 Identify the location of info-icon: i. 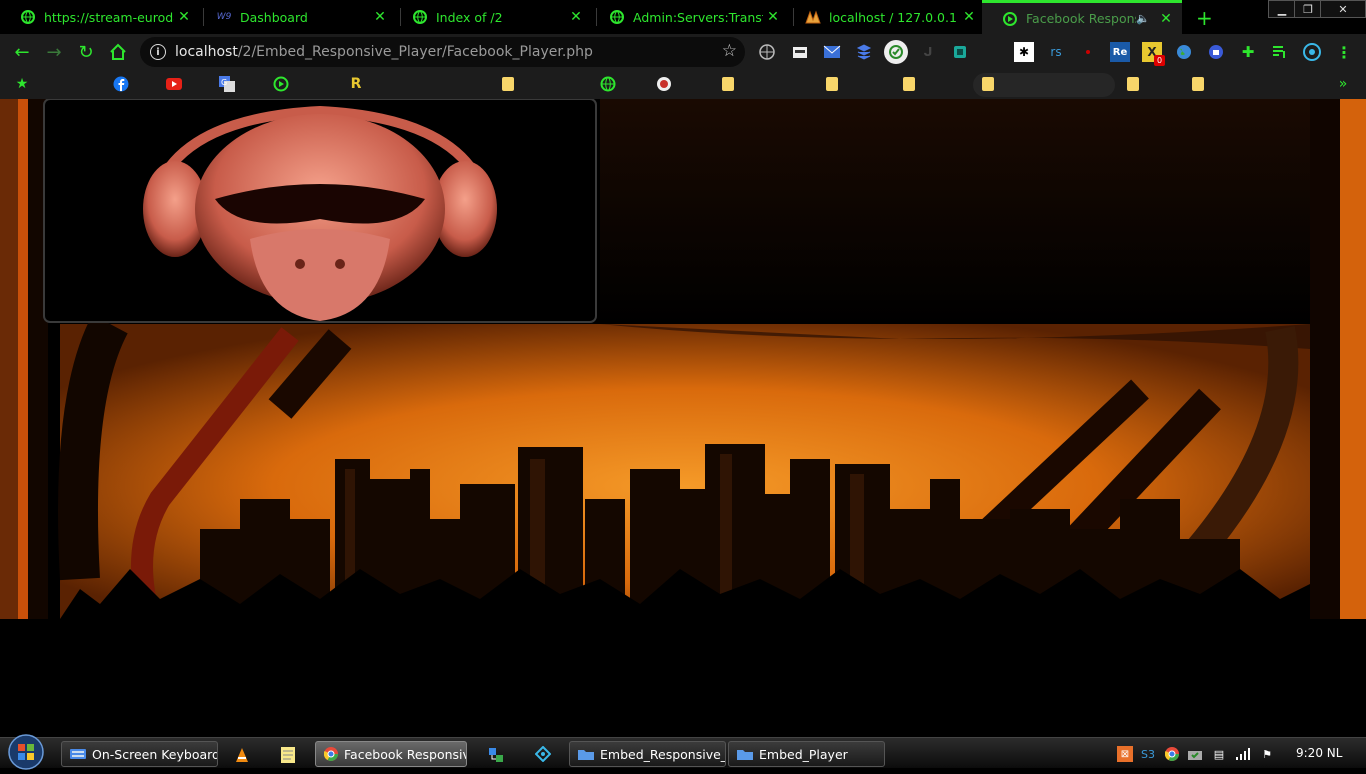
(158, 52).